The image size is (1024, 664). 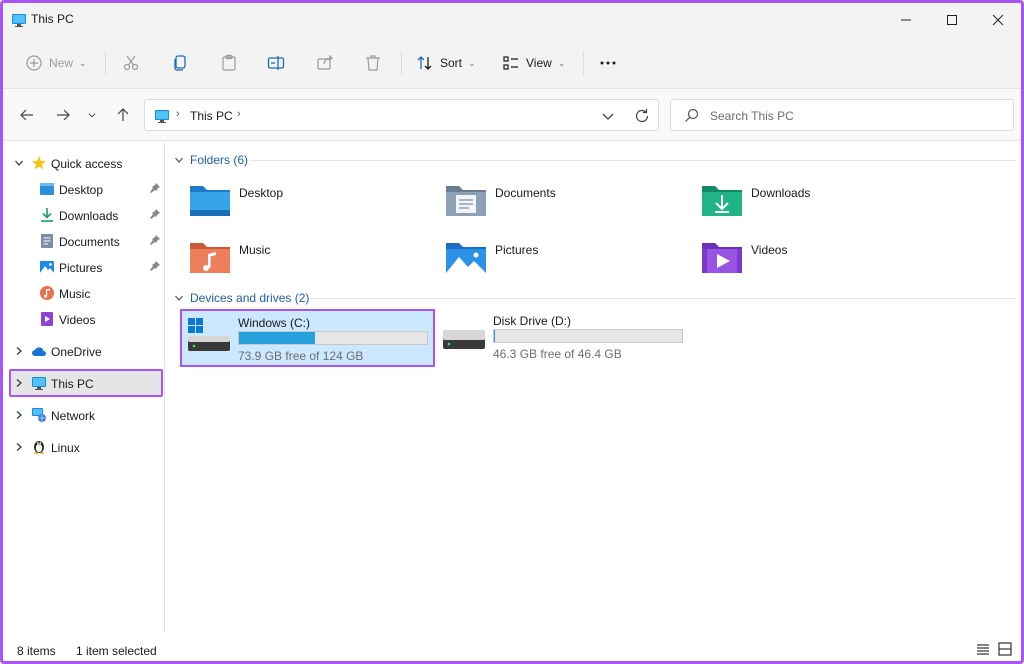 I want to click on address-row: › This PC ›, so click(x=512, y=115).